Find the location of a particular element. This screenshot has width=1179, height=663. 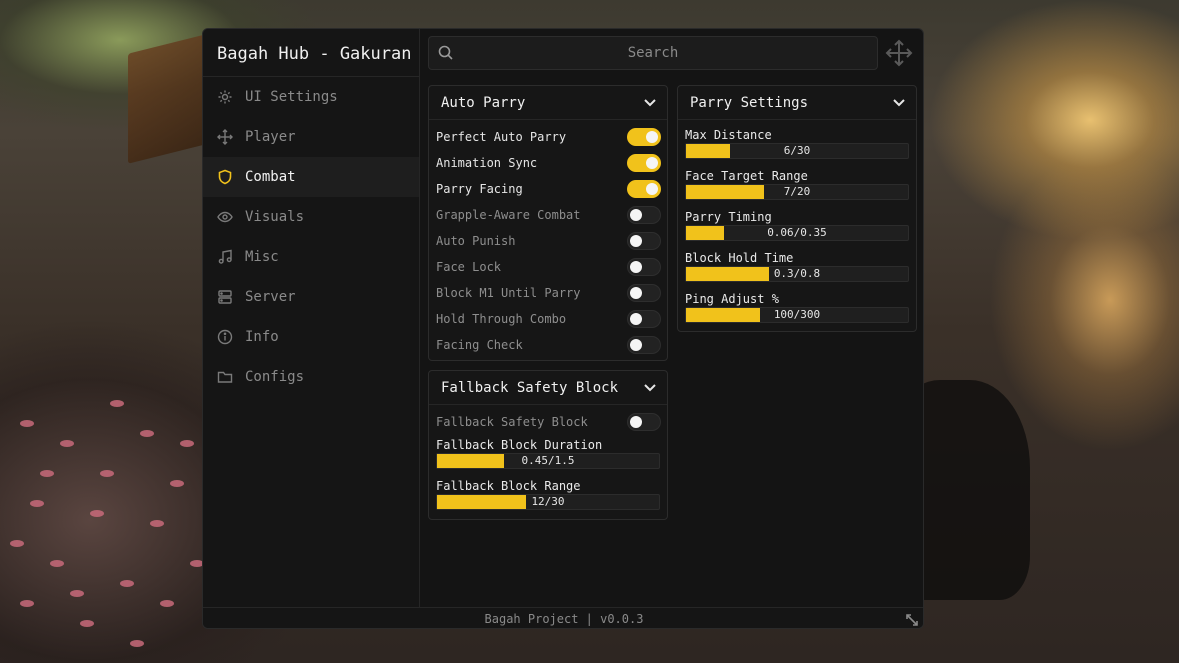

sidebar-item-label: Info is located at coordinates (262, 337).